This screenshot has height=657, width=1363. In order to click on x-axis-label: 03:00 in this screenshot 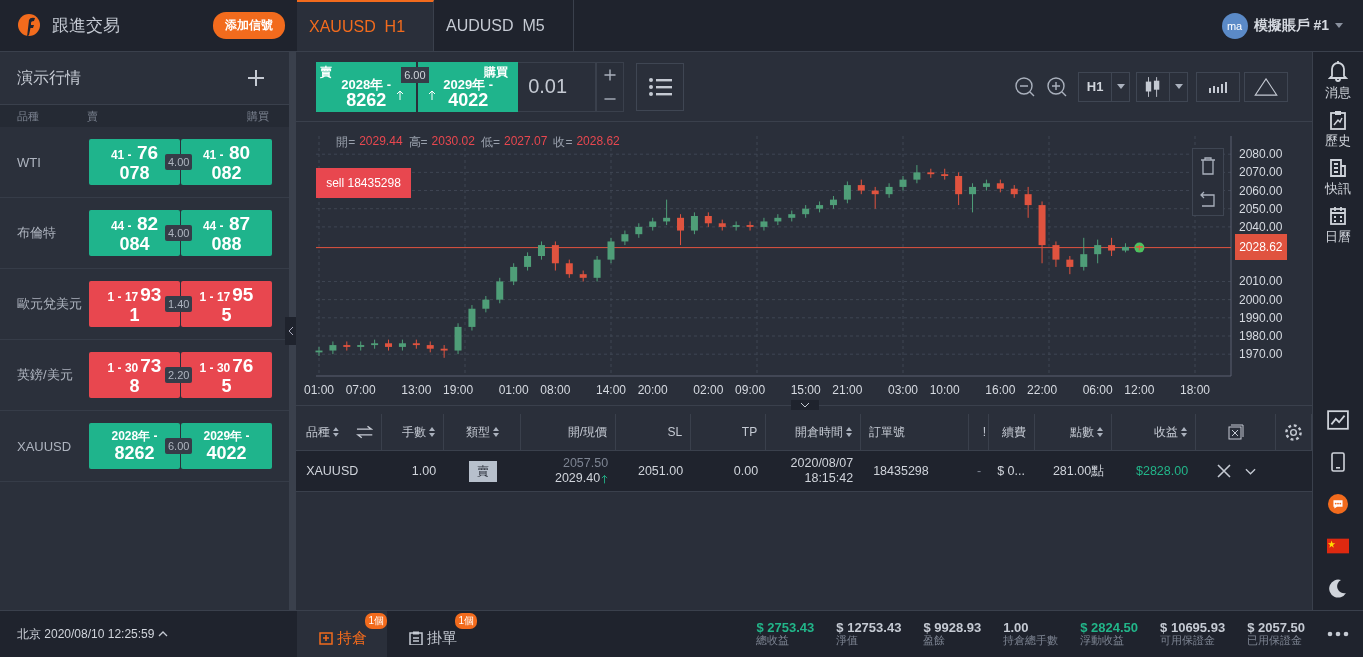, I will do `click(903, 390)`.